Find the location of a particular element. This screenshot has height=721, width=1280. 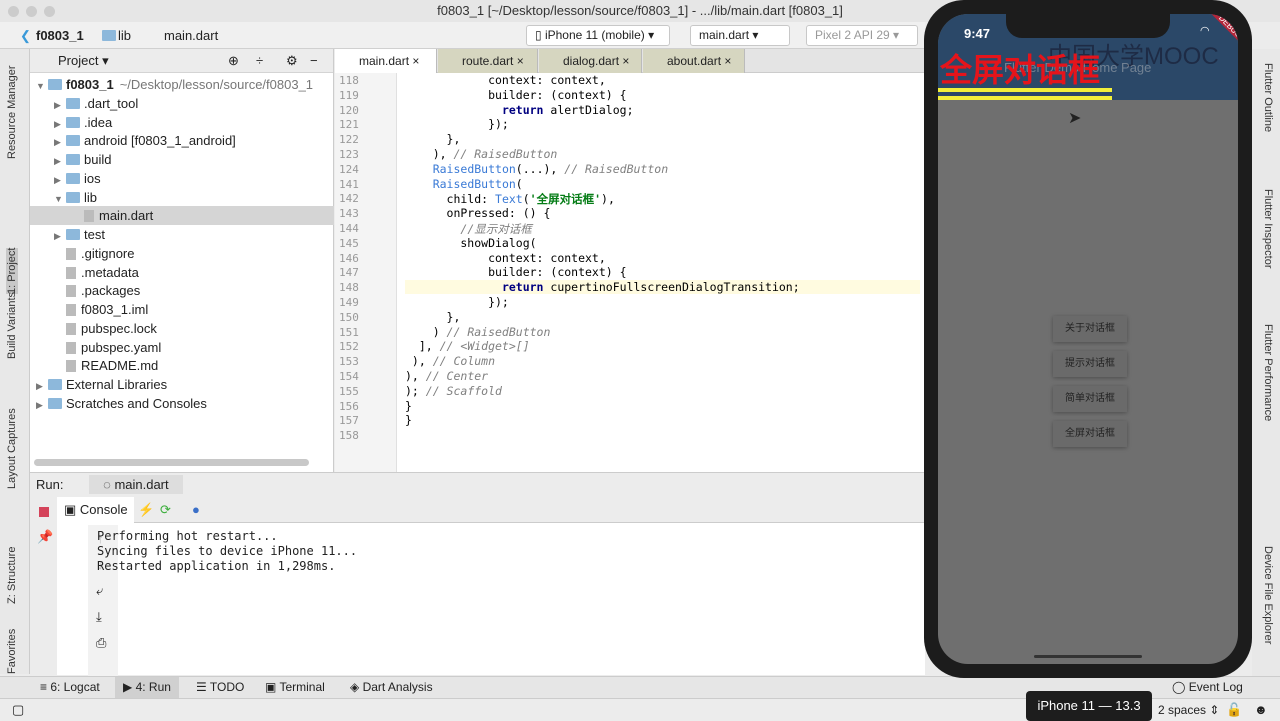

about-dialog-button: 关于对话框 is located at coordinates (1090, 329).